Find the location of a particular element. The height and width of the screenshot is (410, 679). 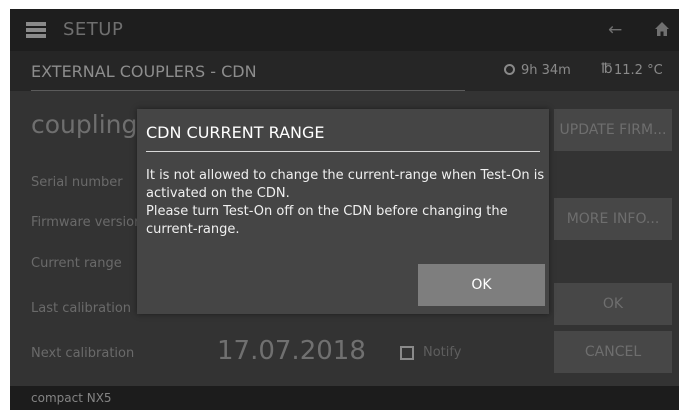

page-header: EXTERNAL COUPLERS - CDN 9h 34m ℔ 11.2 °C is located at coordinates (344, 71).